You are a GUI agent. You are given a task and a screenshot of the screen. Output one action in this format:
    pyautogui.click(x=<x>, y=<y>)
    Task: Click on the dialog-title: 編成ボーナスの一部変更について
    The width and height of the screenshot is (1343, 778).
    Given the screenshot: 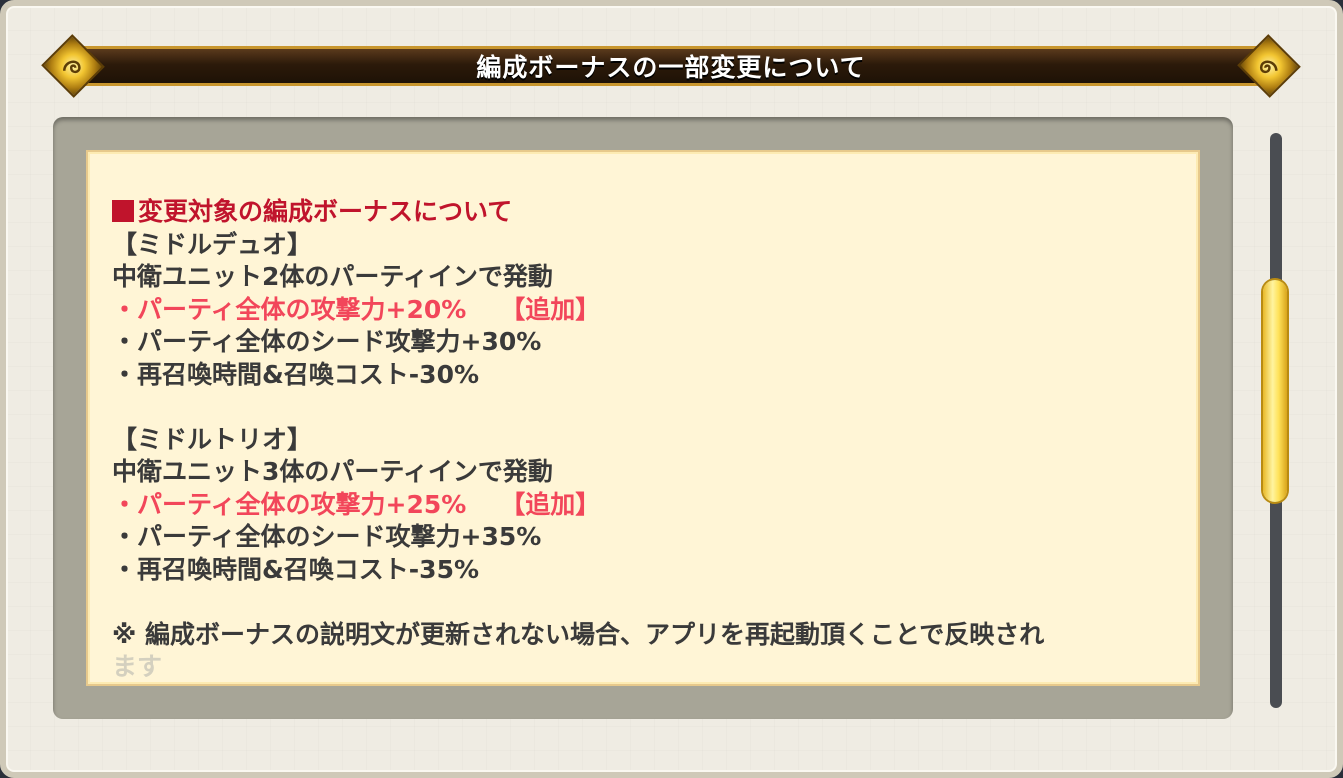 What is the action you would take?
    pyautogui.click(x=671, y=67)
    